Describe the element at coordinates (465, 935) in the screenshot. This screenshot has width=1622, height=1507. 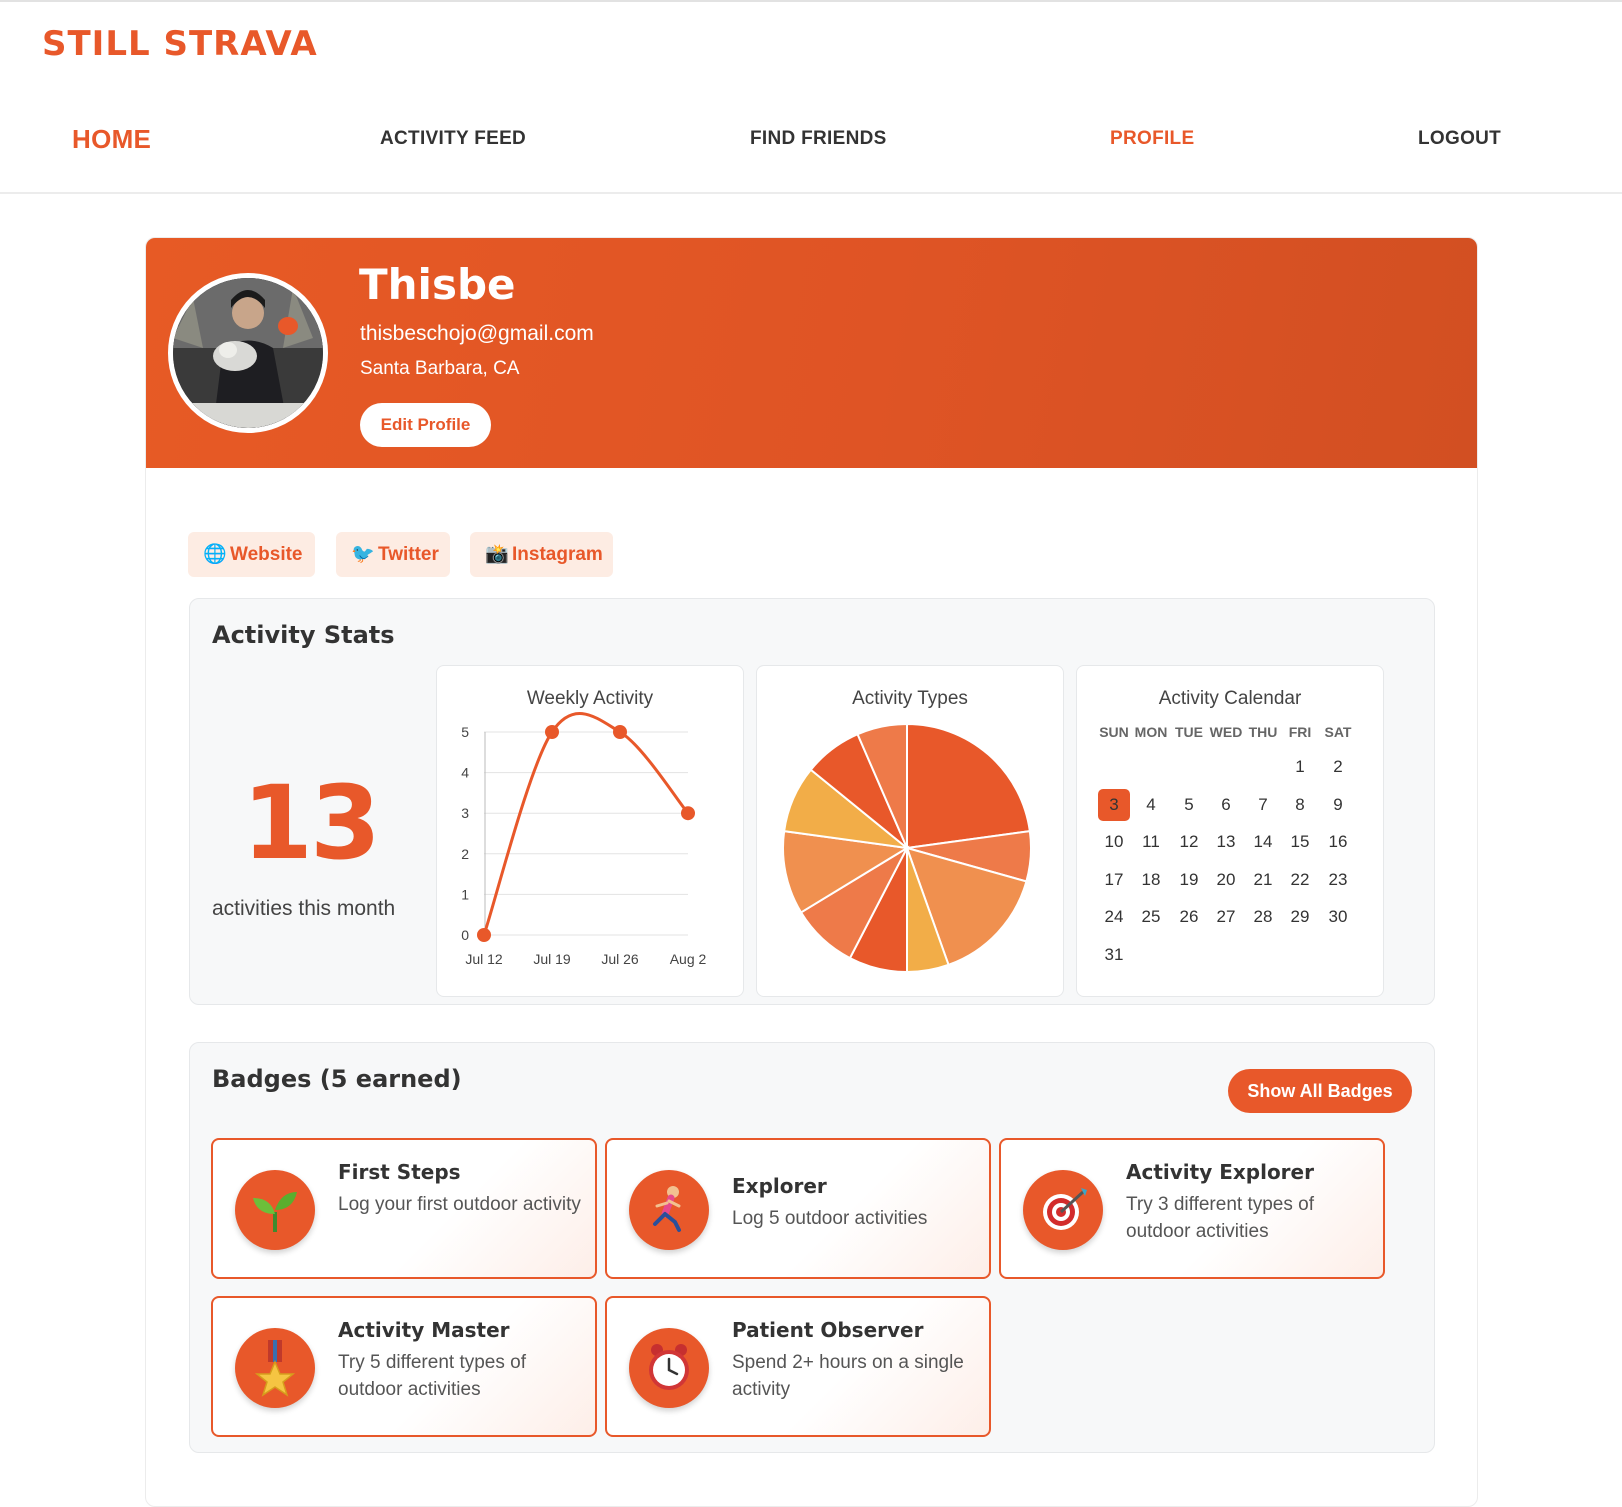
I see `y-tick-label: 0` at that location.